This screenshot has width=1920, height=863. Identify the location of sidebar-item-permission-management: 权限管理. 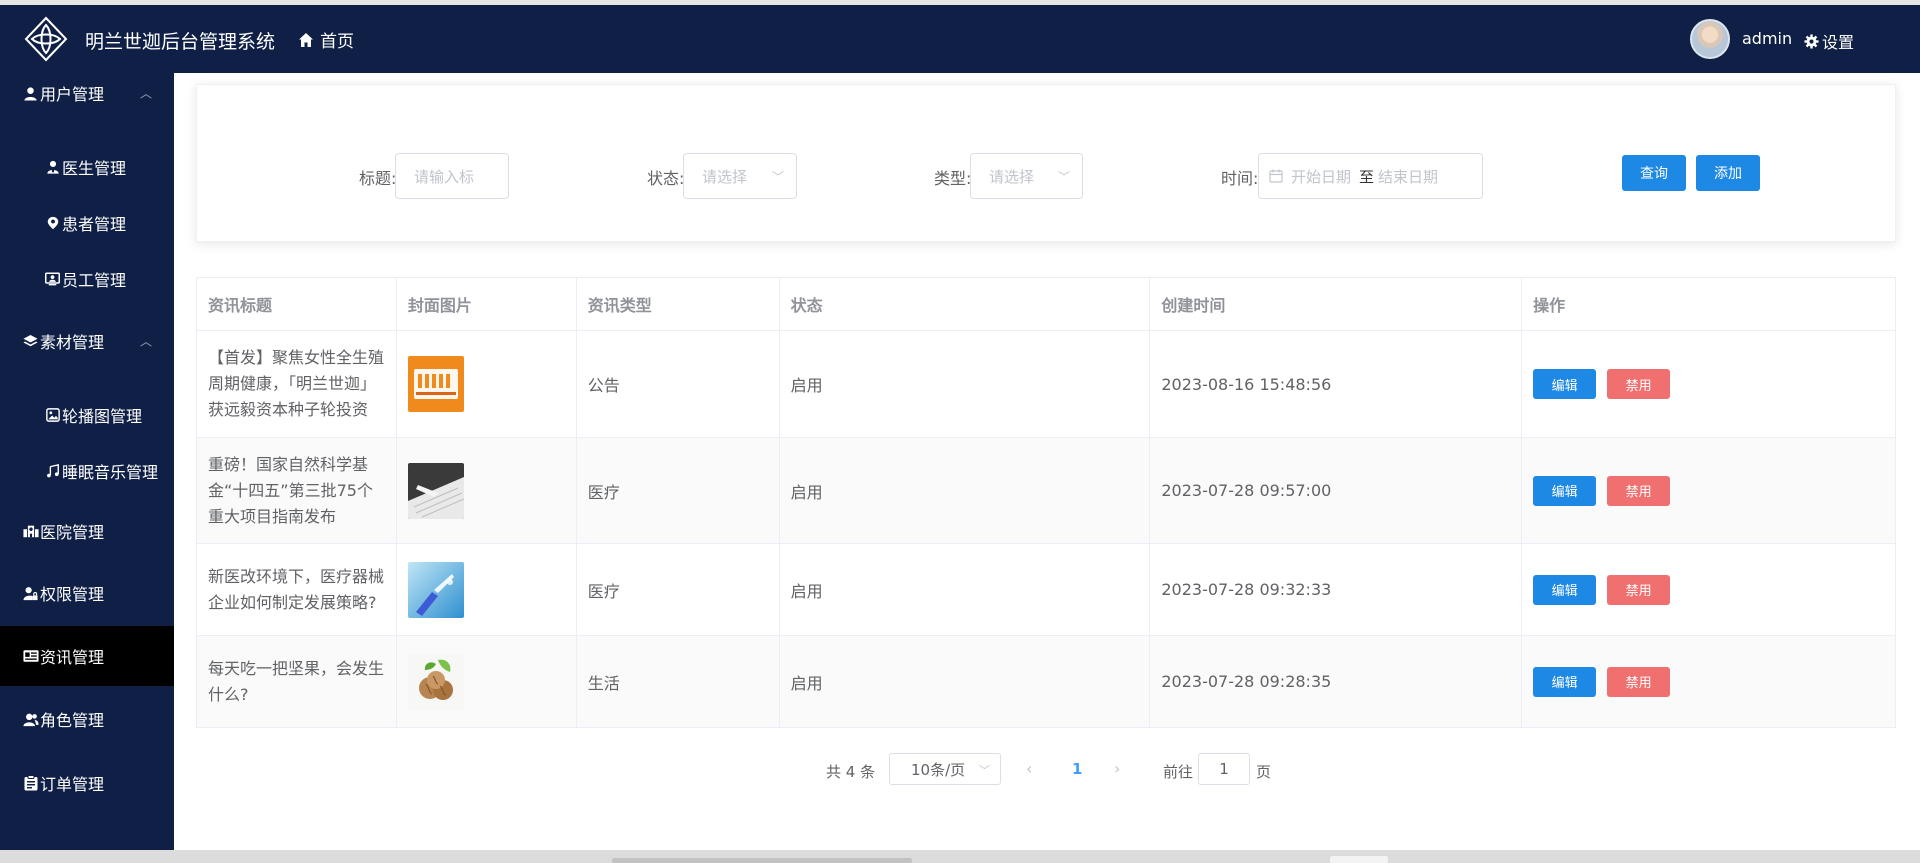
(87, 593).